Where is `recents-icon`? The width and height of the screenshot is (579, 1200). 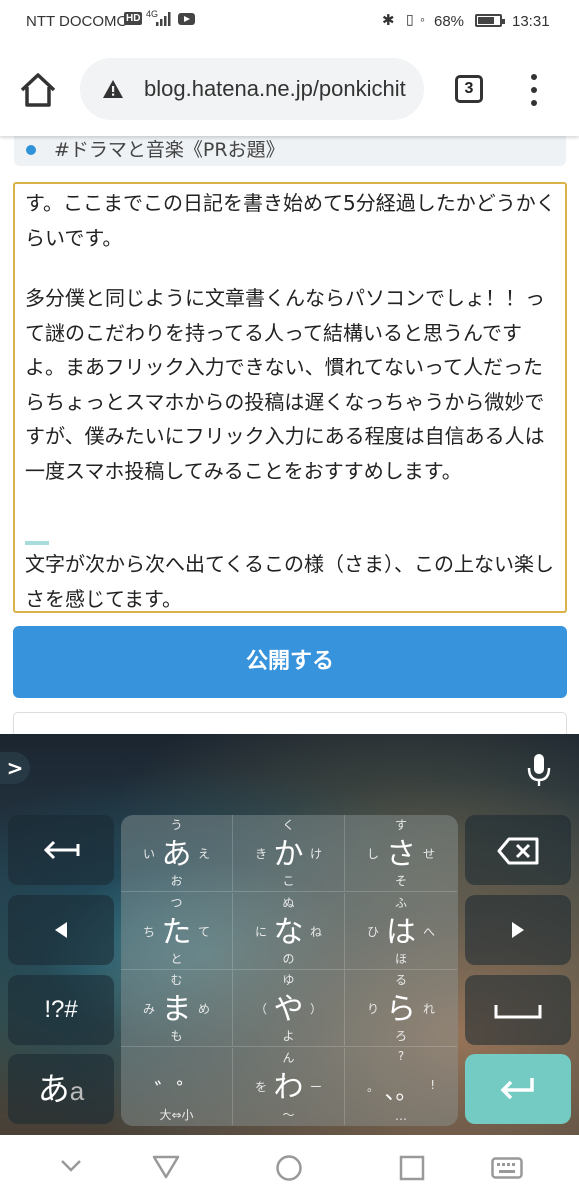
recents-icon is located at coordinates (412, 1168).